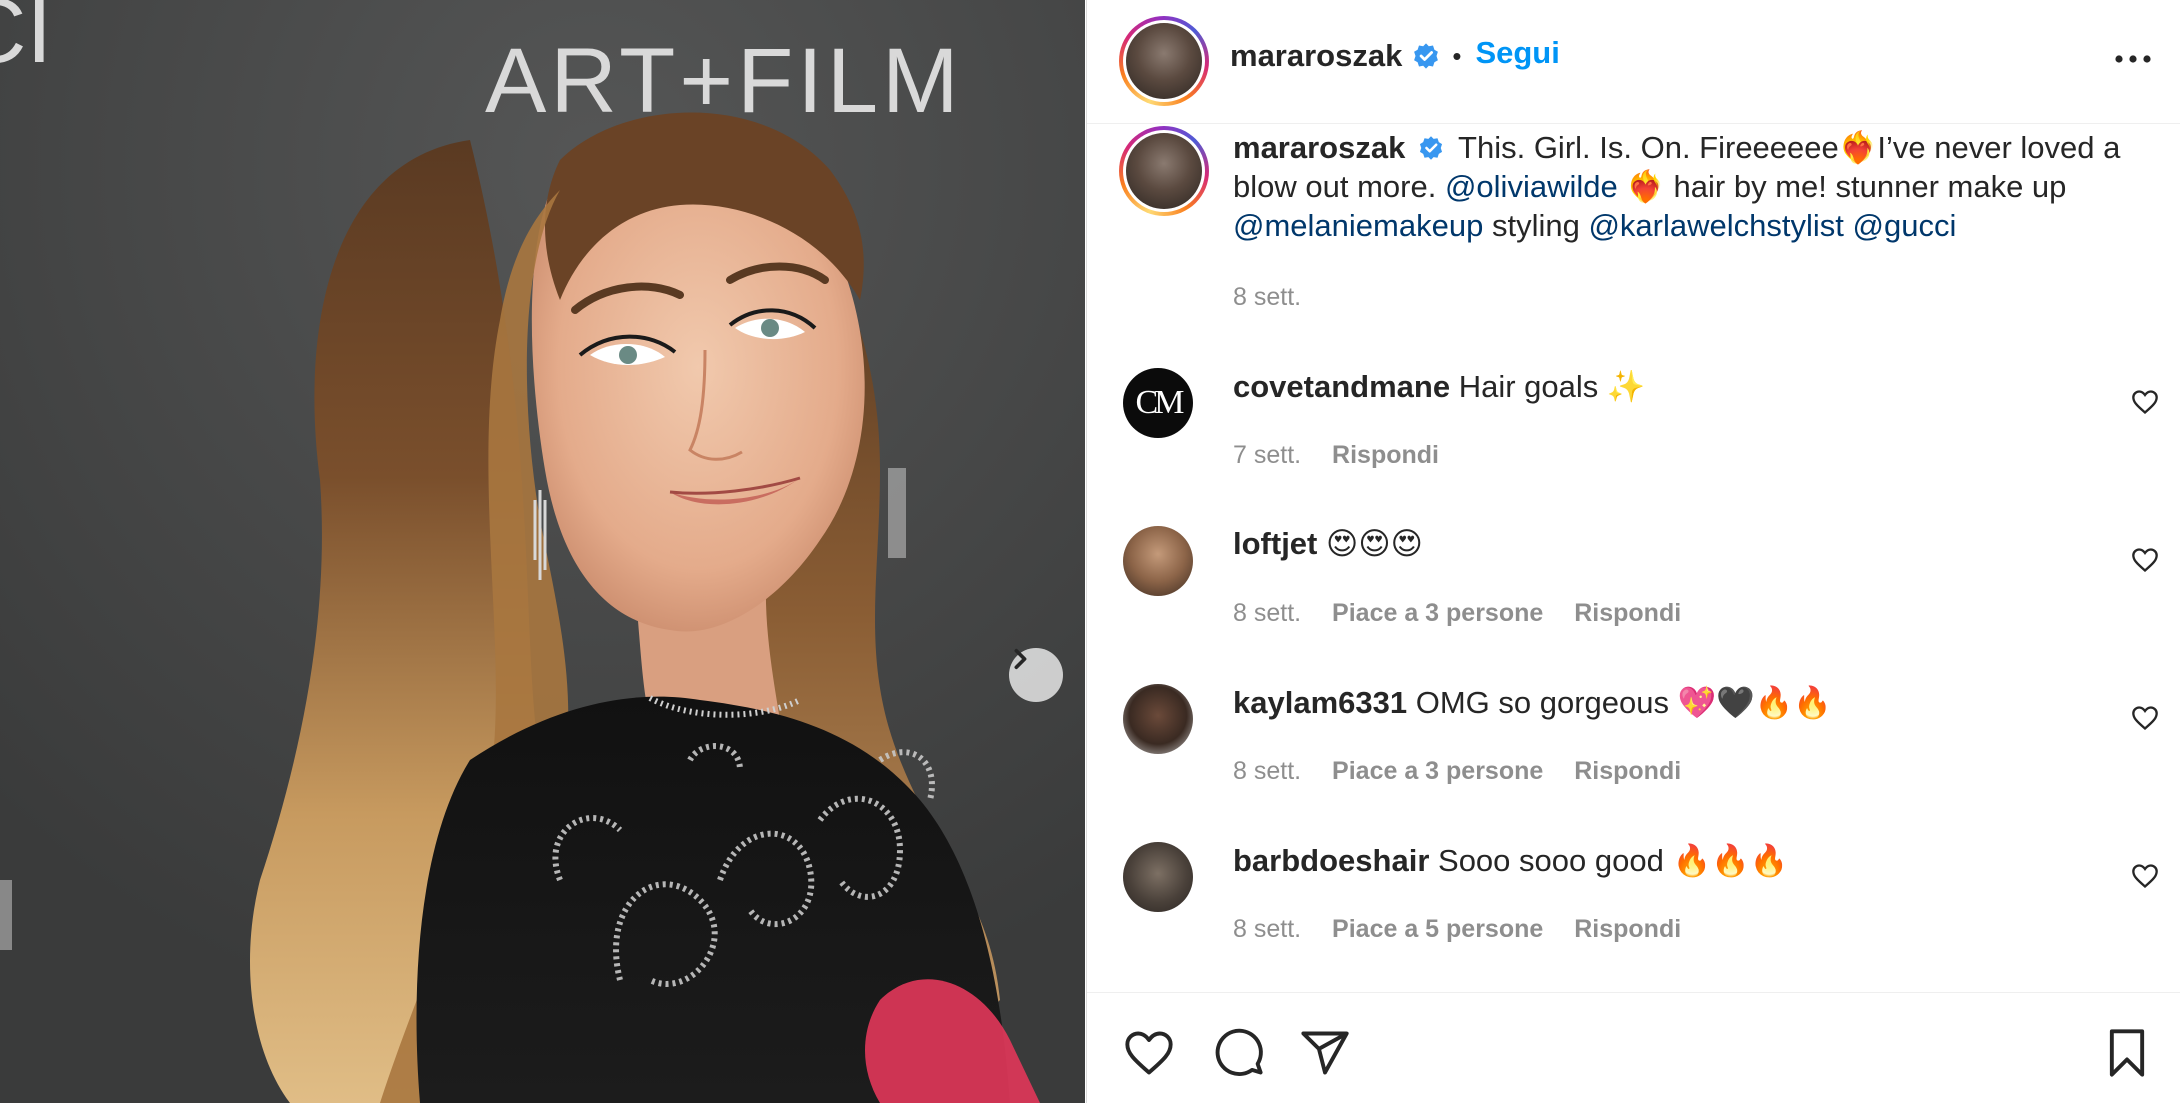  Describe the element at coordinates (26, 41) in the screenshot. I see `backdrop-corner-text: CI` at that location.